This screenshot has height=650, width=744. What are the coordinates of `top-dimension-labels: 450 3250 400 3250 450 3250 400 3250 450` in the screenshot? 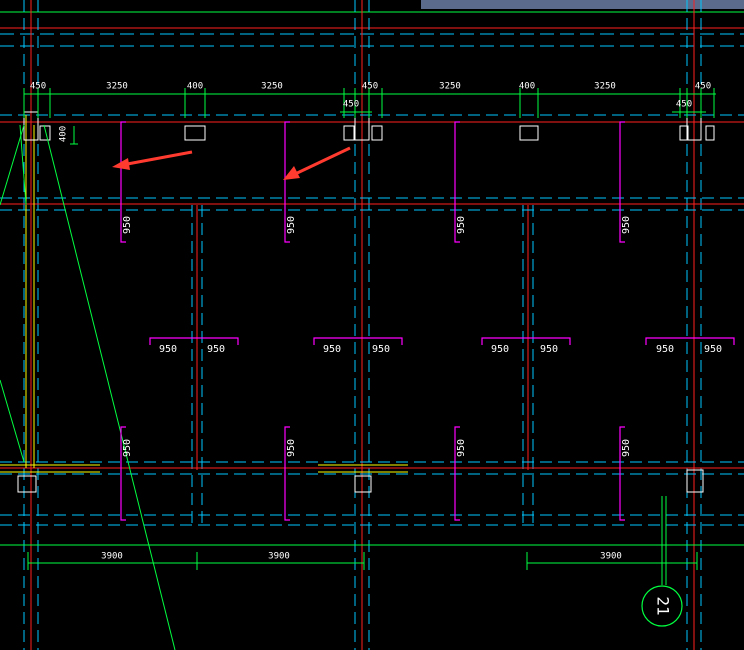 It's located at (370, 87).